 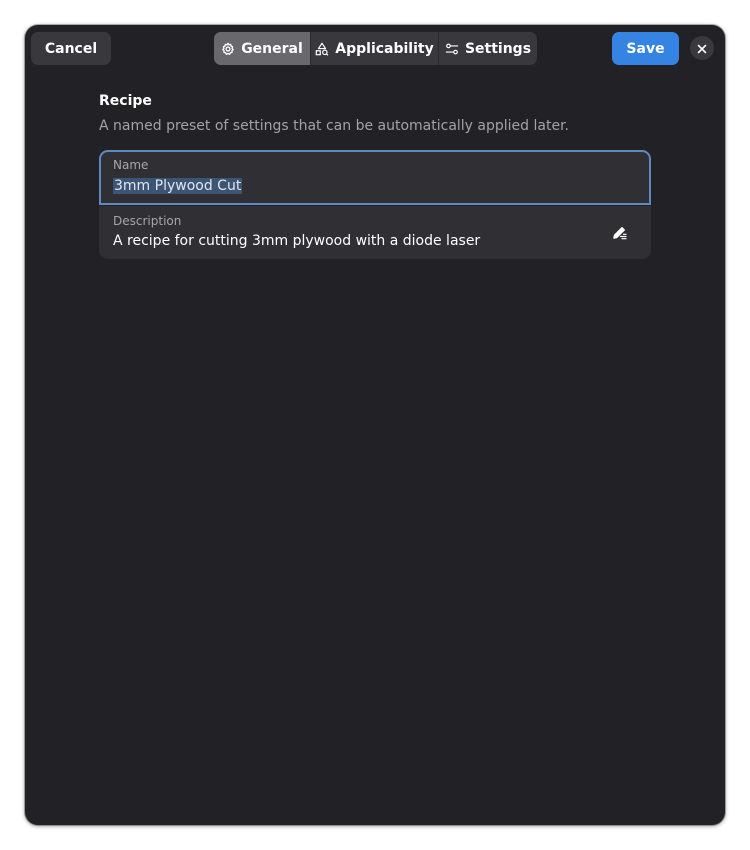 What do you see at coordinates (452, 49) in the screenshot?
I see `sliders-icon` at bounding box center [452, 49].